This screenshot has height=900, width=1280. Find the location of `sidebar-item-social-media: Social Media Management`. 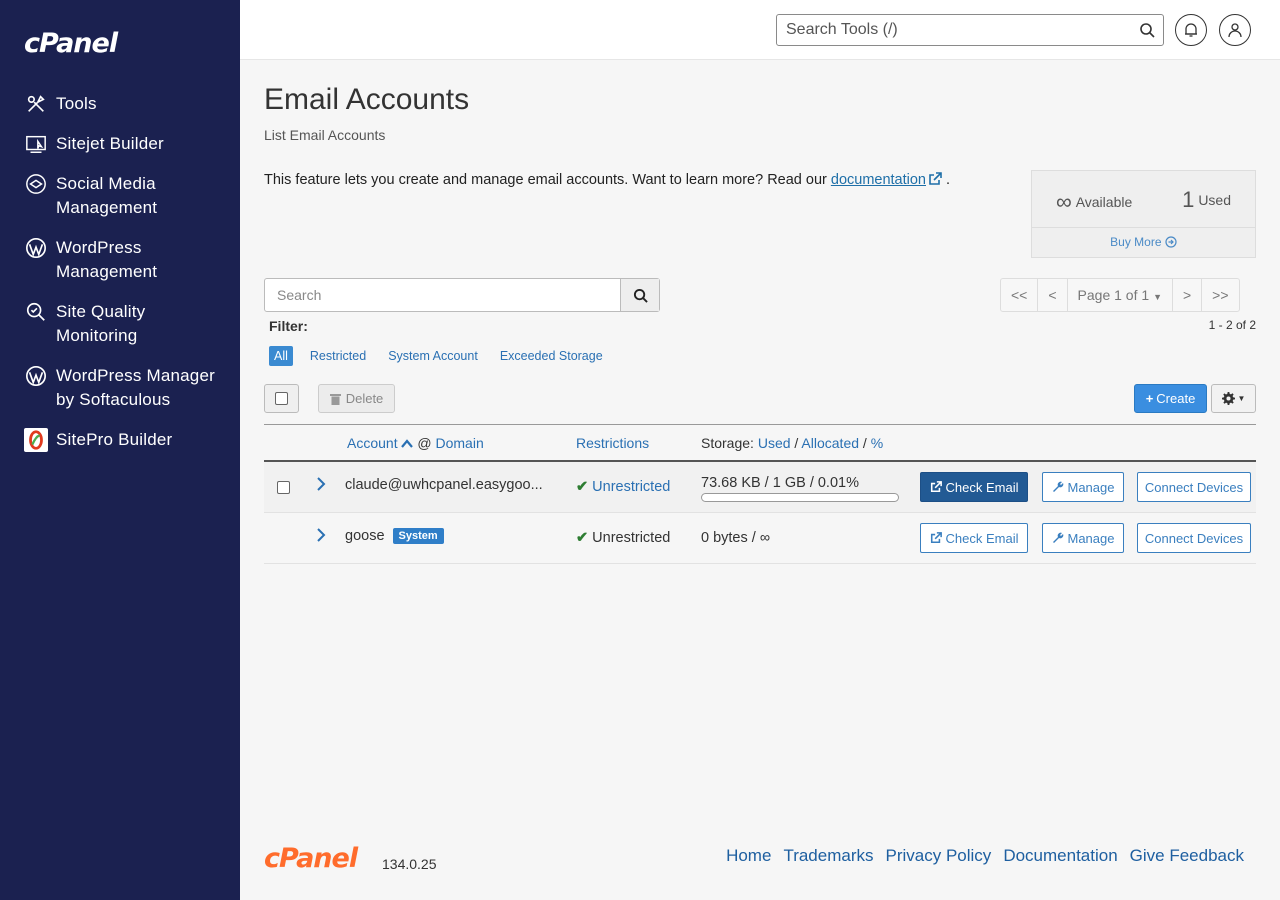

sidebar-item-social-media: Social Media Management is located at coordinates (120, 196).